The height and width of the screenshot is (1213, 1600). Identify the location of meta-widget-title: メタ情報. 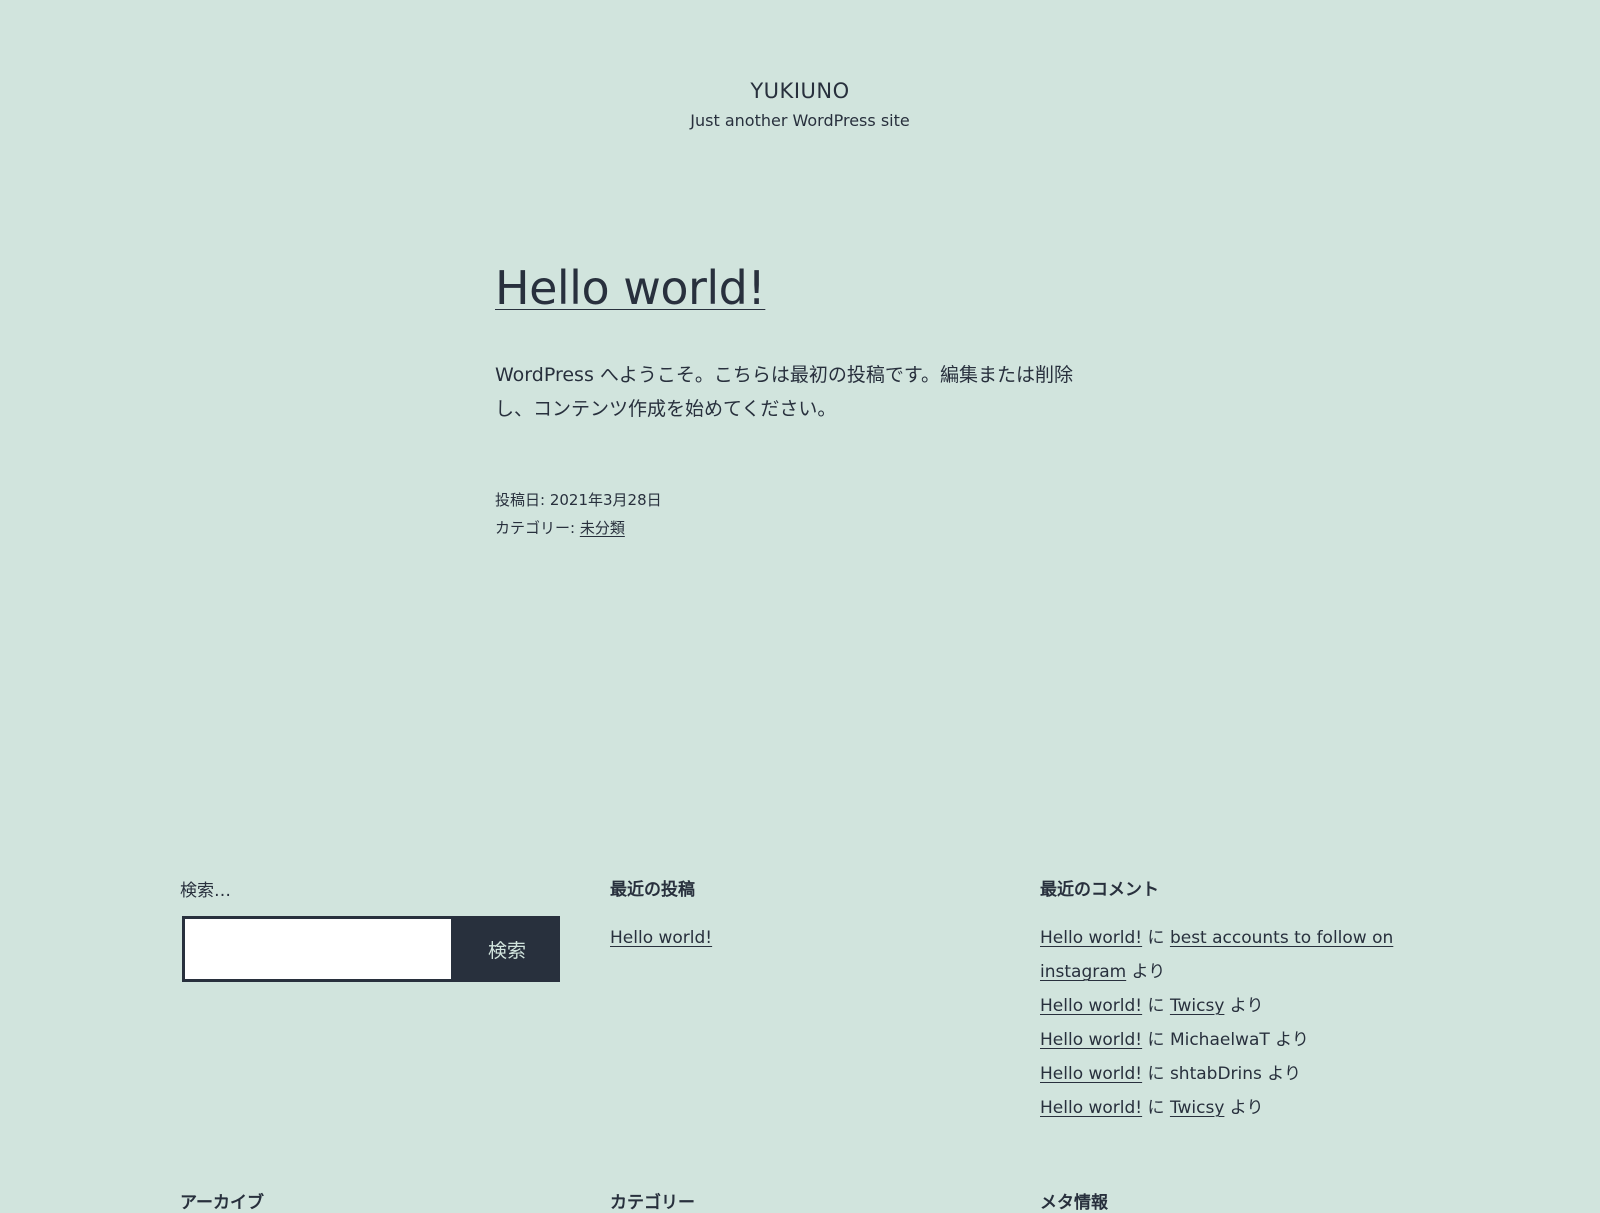
(1074, 1203).